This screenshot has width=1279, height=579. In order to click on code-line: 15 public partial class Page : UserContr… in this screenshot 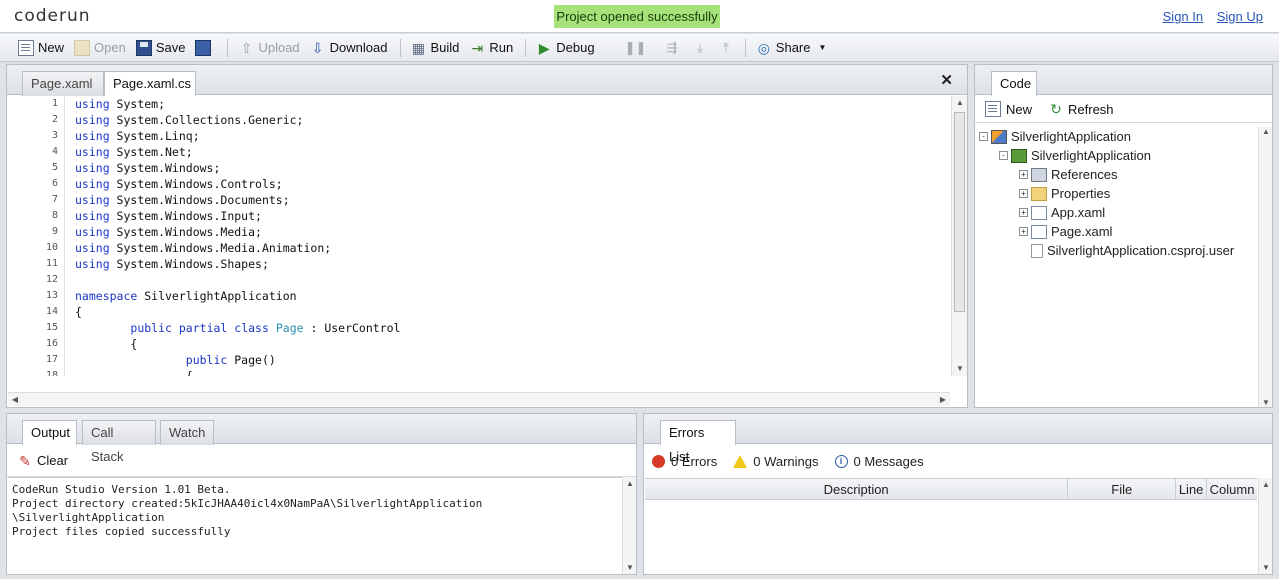, I will do `click(483, 328)`.